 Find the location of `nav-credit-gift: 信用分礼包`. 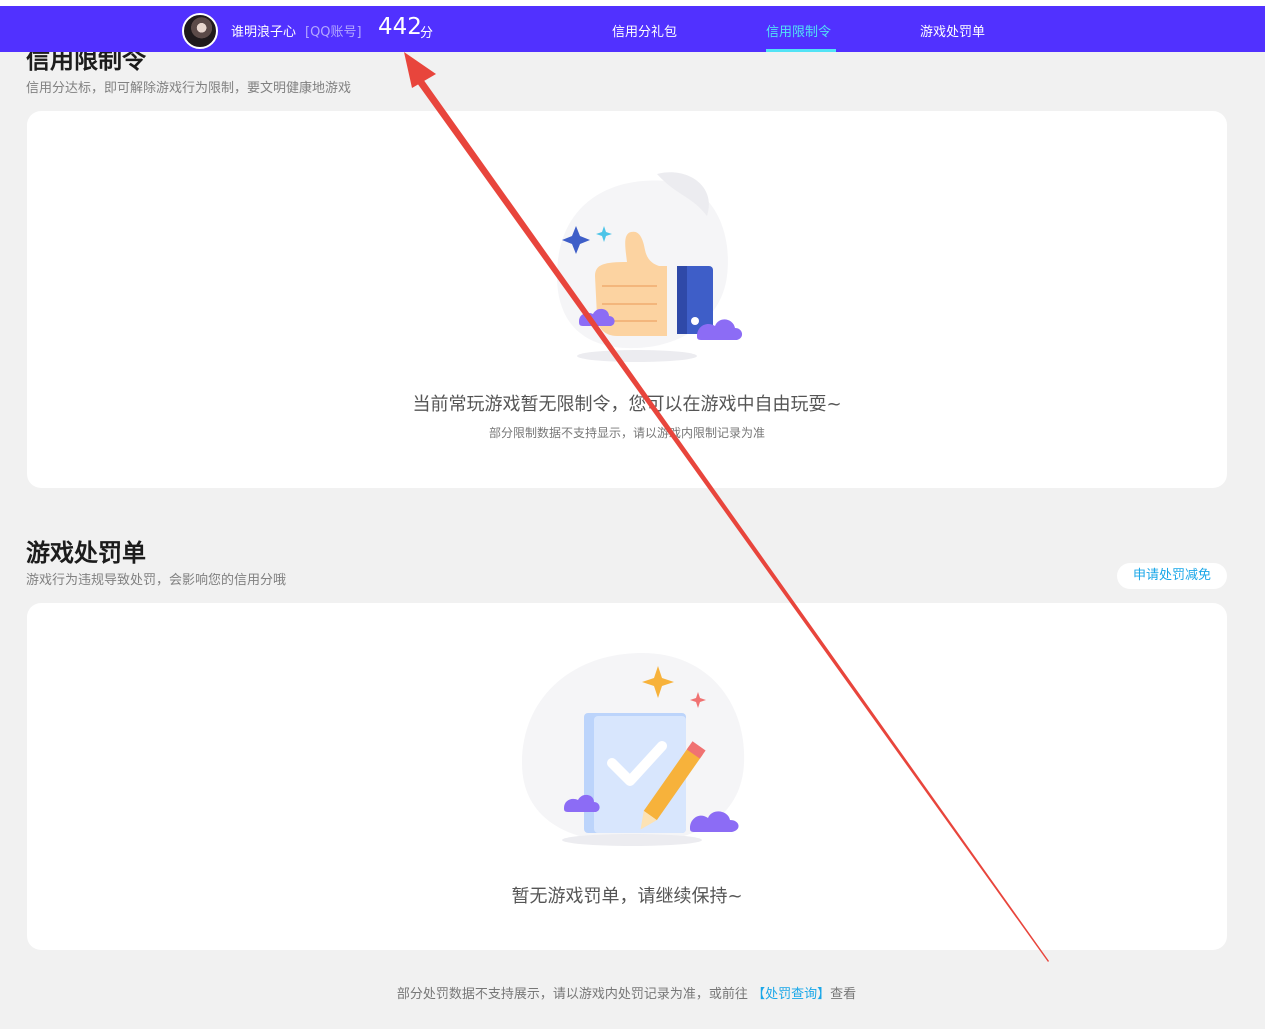

nav-credit-gift: 信用分礼包 is located at coordinates (644, 30).